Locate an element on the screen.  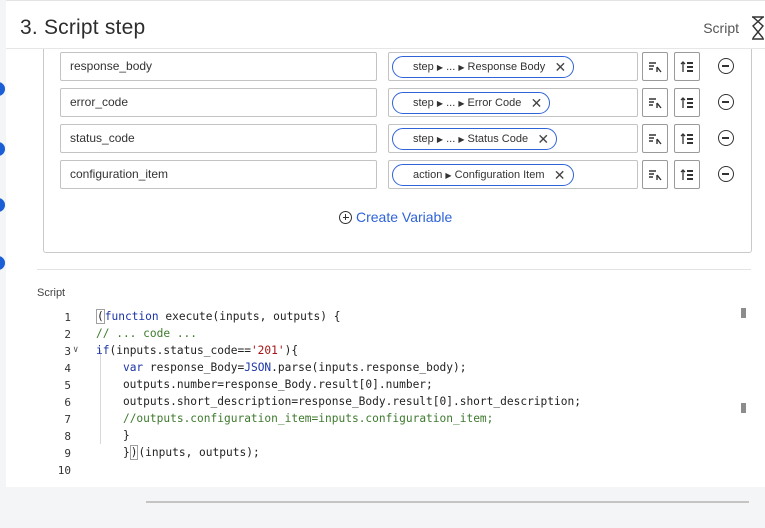
plus-circle-icon is located at coordinates (345, 217).